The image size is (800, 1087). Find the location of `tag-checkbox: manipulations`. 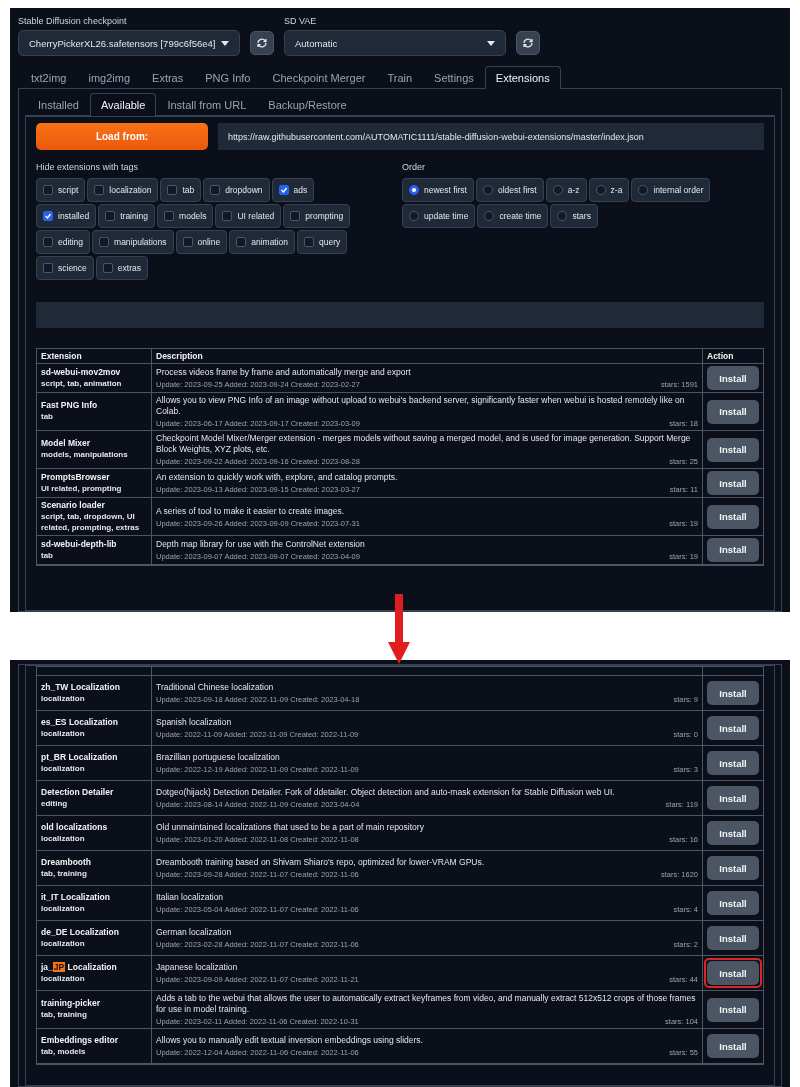

tag-checkbox: manipulations is located at coordinates (133, 242).